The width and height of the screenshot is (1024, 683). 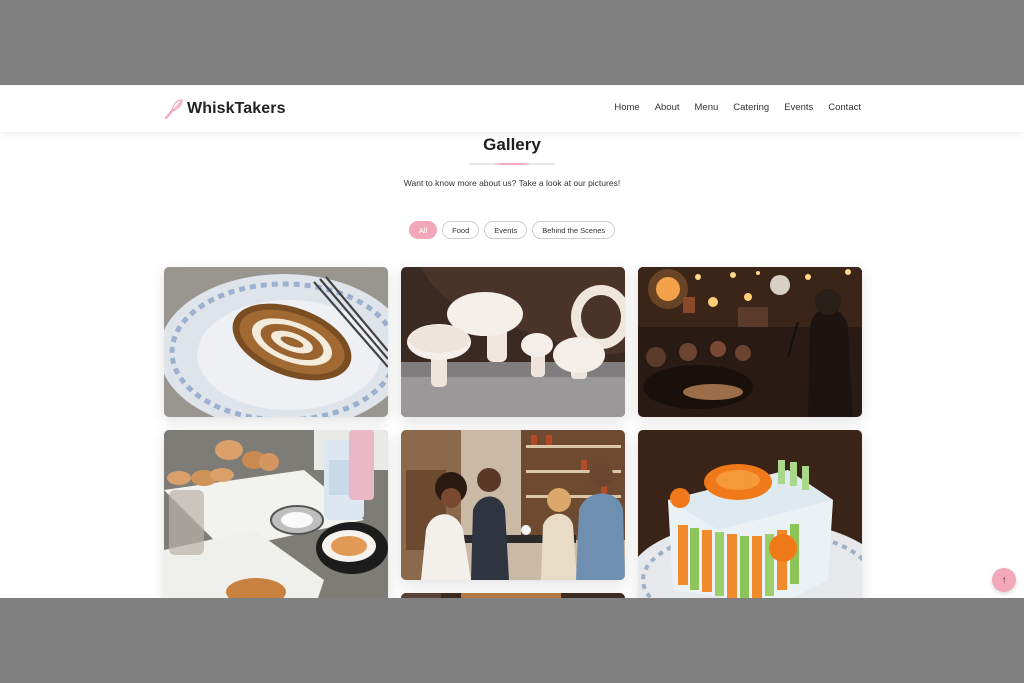 What do you see at coordinates (512, 164) in the screenshot?
I see `title-divider` at bounding box center [512, 164].